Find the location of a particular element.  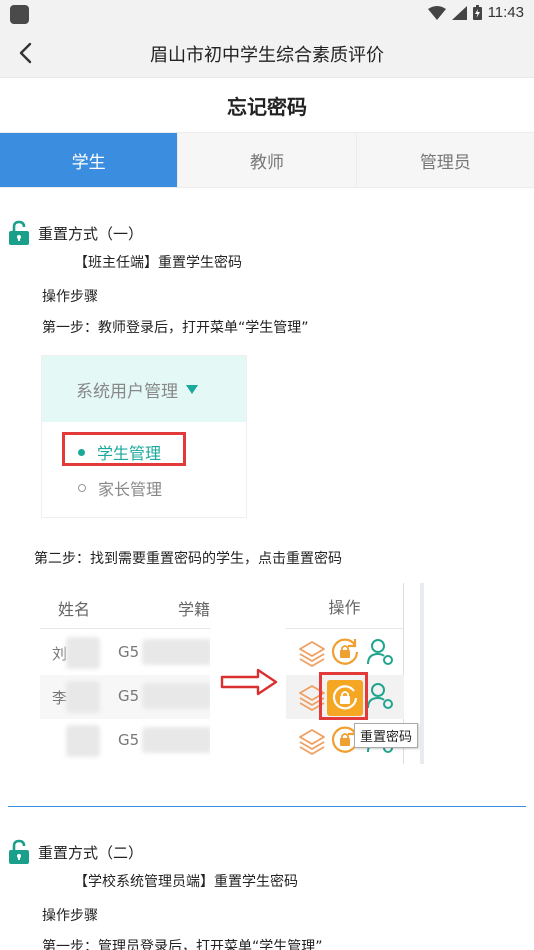

col-id-header: 学籍 is located at coordinates (194, 609).